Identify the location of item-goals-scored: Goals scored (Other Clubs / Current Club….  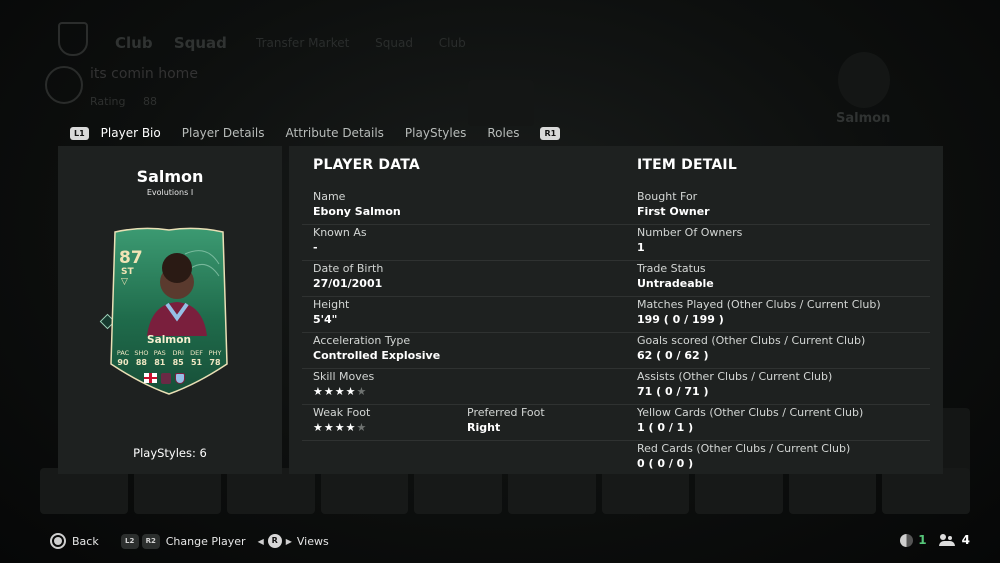
(751, 348).